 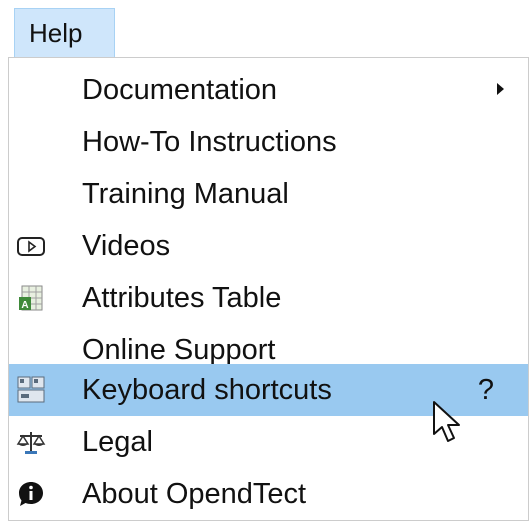 What do you see at coordinates (180, 90) in the screenshot?
I see `menu-item-label: Documentation` at bounding box center [180, 90].